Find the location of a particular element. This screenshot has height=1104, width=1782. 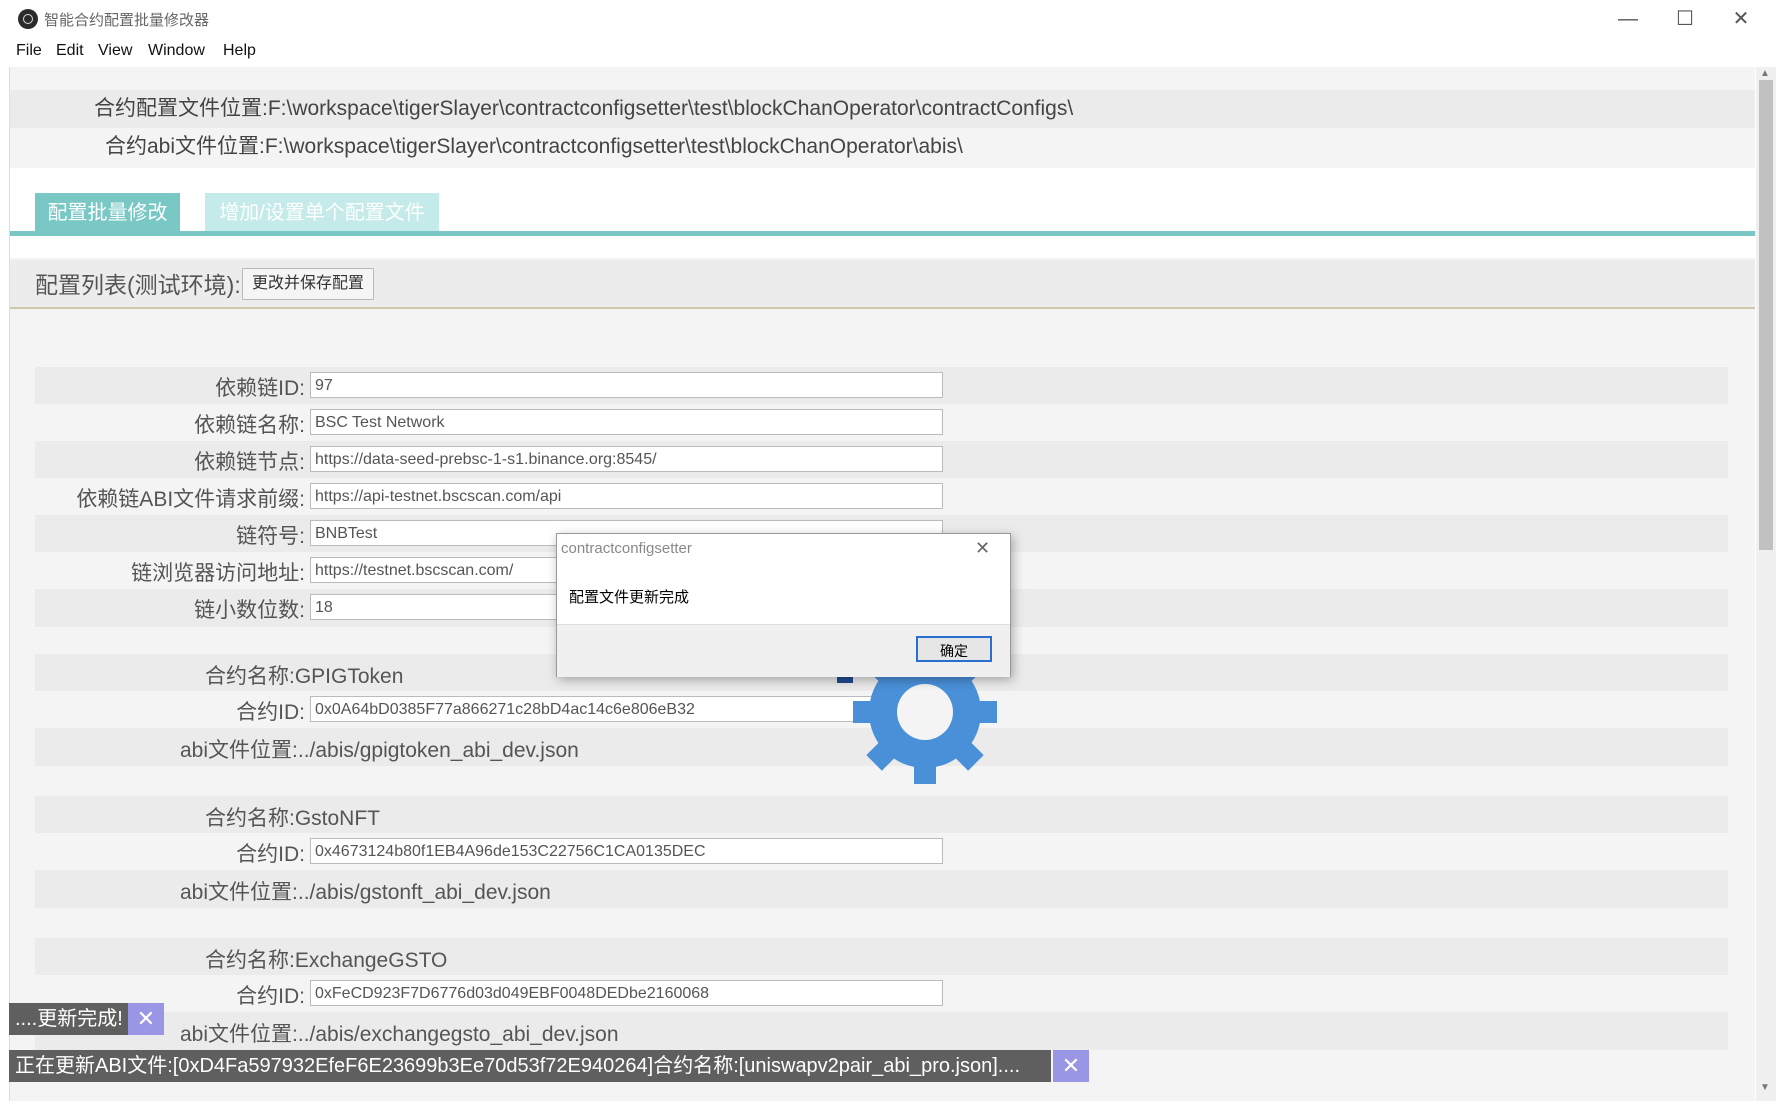

dialog-title: contractconfigsetter is located at coordinates (626, 548).